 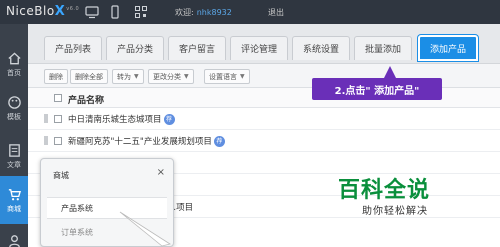 What do you see at coordinates (86, 101) in the screenshot?
I see `column-header-name: 产品名称` at bounding box center [86, 101].